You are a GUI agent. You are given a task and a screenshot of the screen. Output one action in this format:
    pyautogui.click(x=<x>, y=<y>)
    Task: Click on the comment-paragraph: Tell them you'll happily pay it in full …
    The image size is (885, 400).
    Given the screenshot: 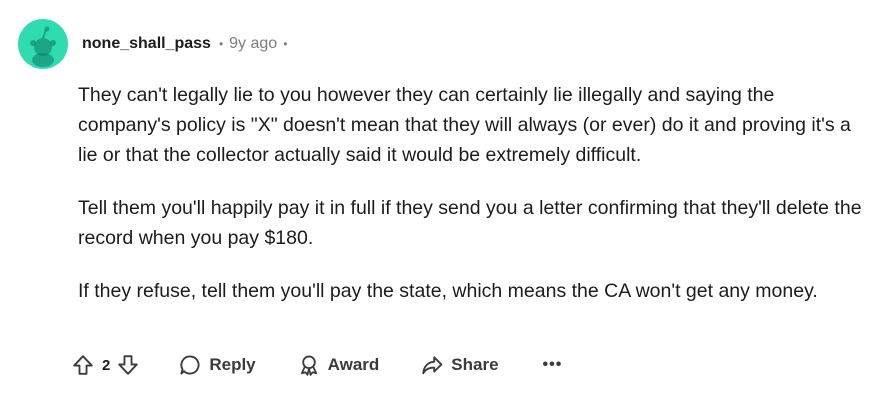 What is the action you would take?
    pyautogui.click(x=470, y=223)
    